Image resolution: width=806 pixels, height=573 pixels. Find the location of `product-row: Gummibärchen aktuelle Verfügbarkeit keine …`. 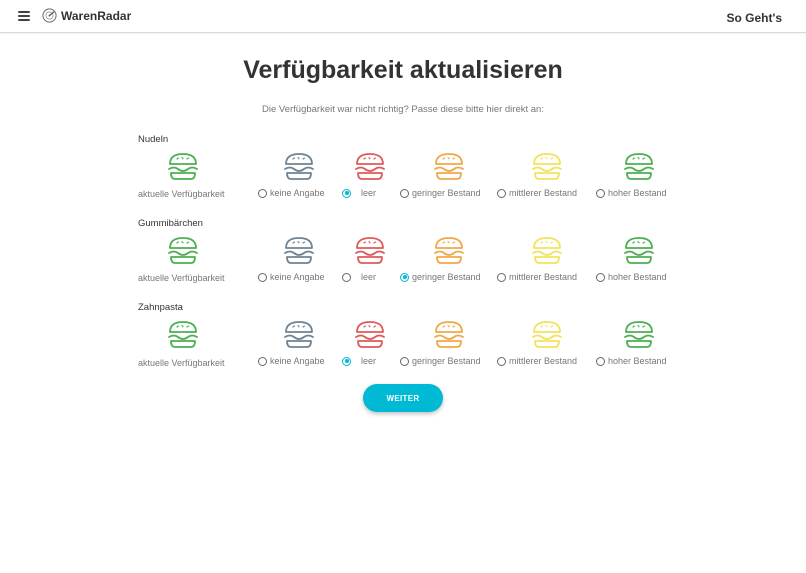

product-row: Gummibärchen aktuelle Verfügbarkeit keine … is located at coordinates (403, 258).